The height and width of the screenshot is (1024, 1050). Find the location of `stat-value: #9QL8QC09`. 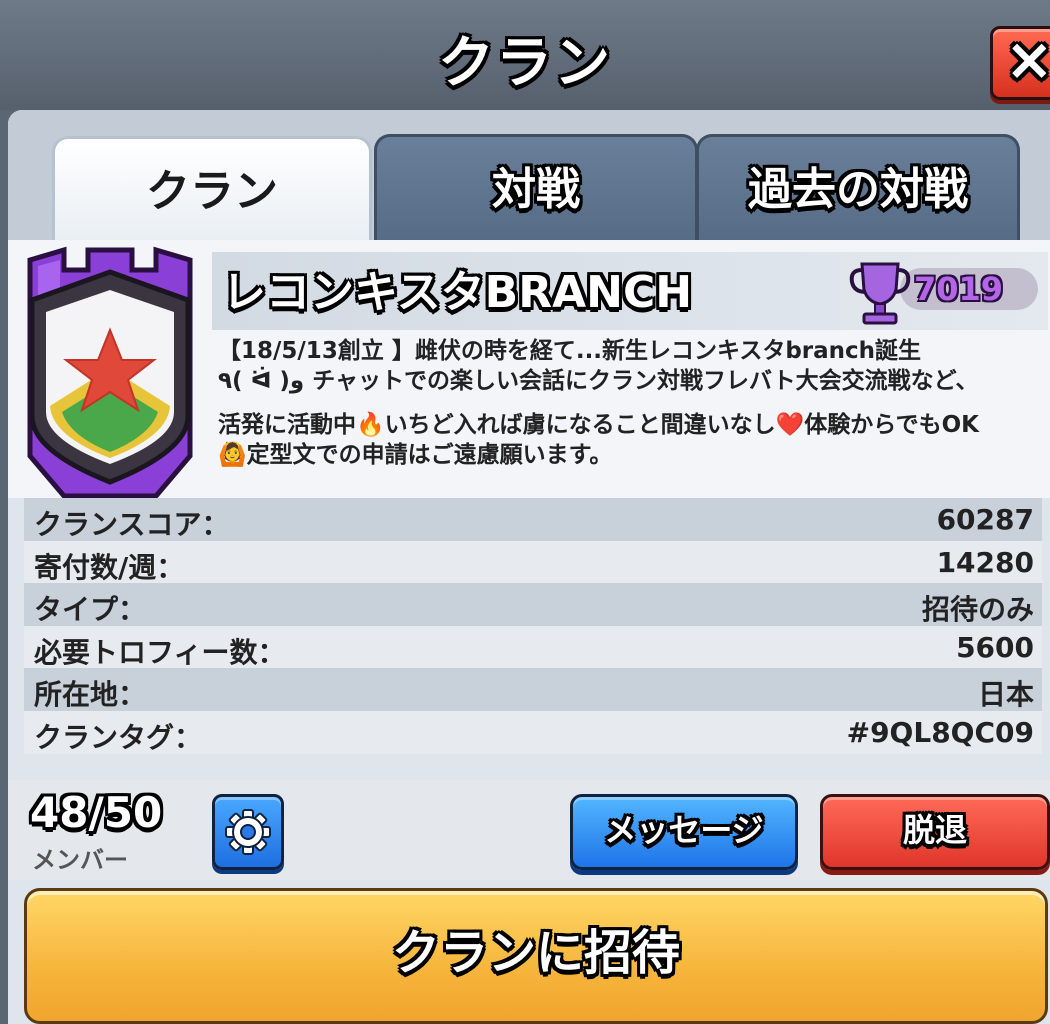

stat-value: #9QL8QC09 is located at coordinates (940, 732).